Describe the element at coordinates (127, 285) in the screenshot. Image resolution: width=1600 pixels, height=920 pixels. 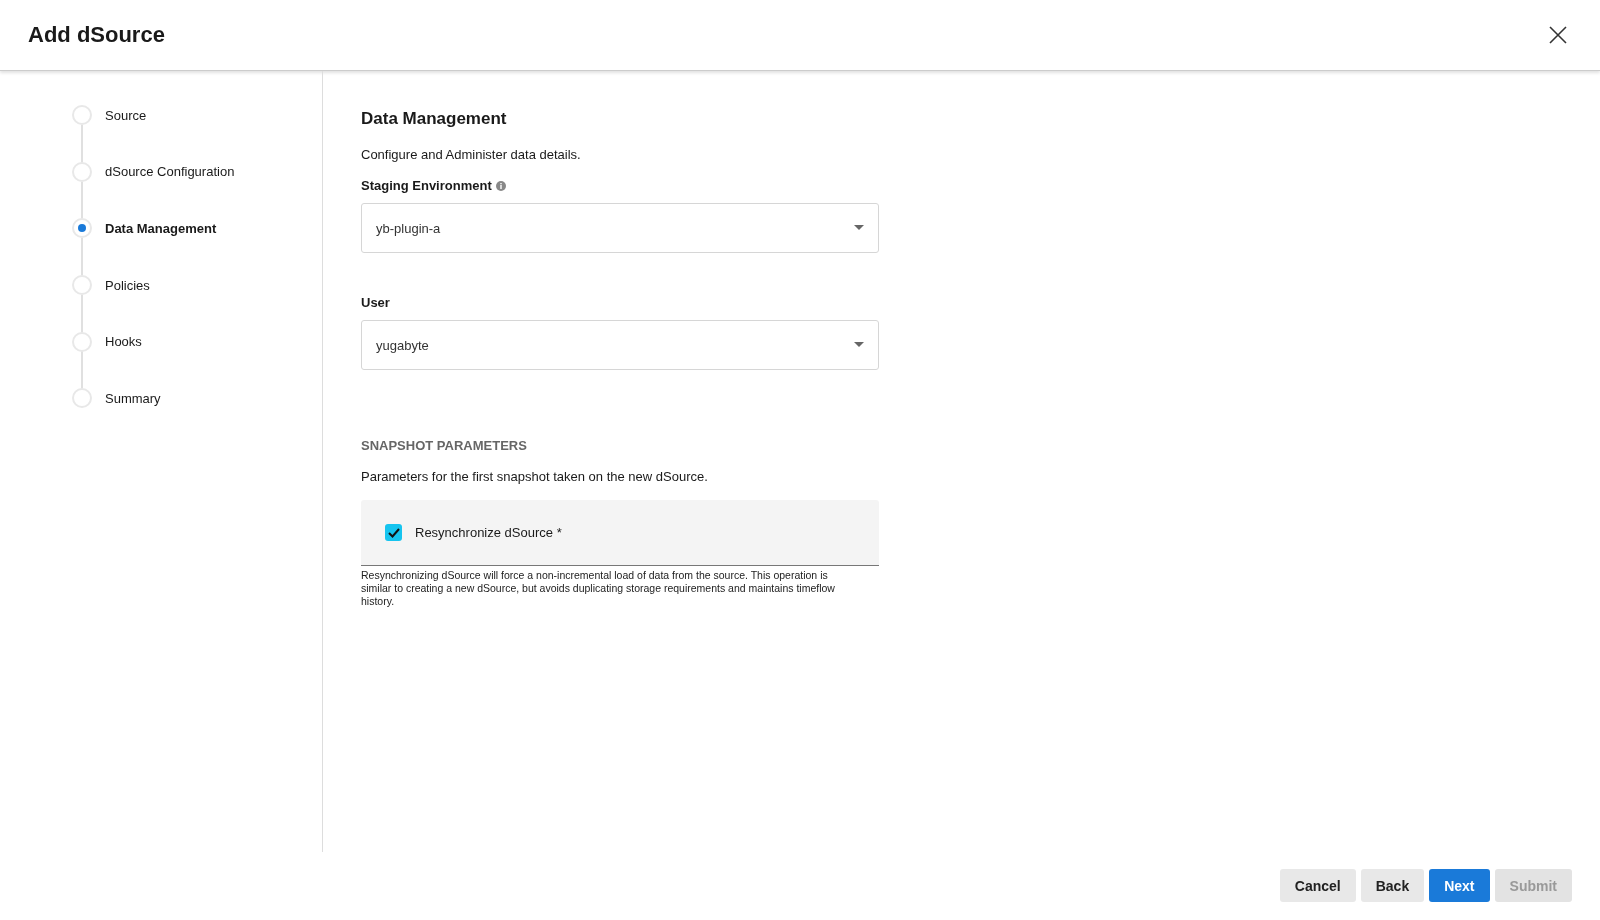
I see `step-label: Policies` at that location.